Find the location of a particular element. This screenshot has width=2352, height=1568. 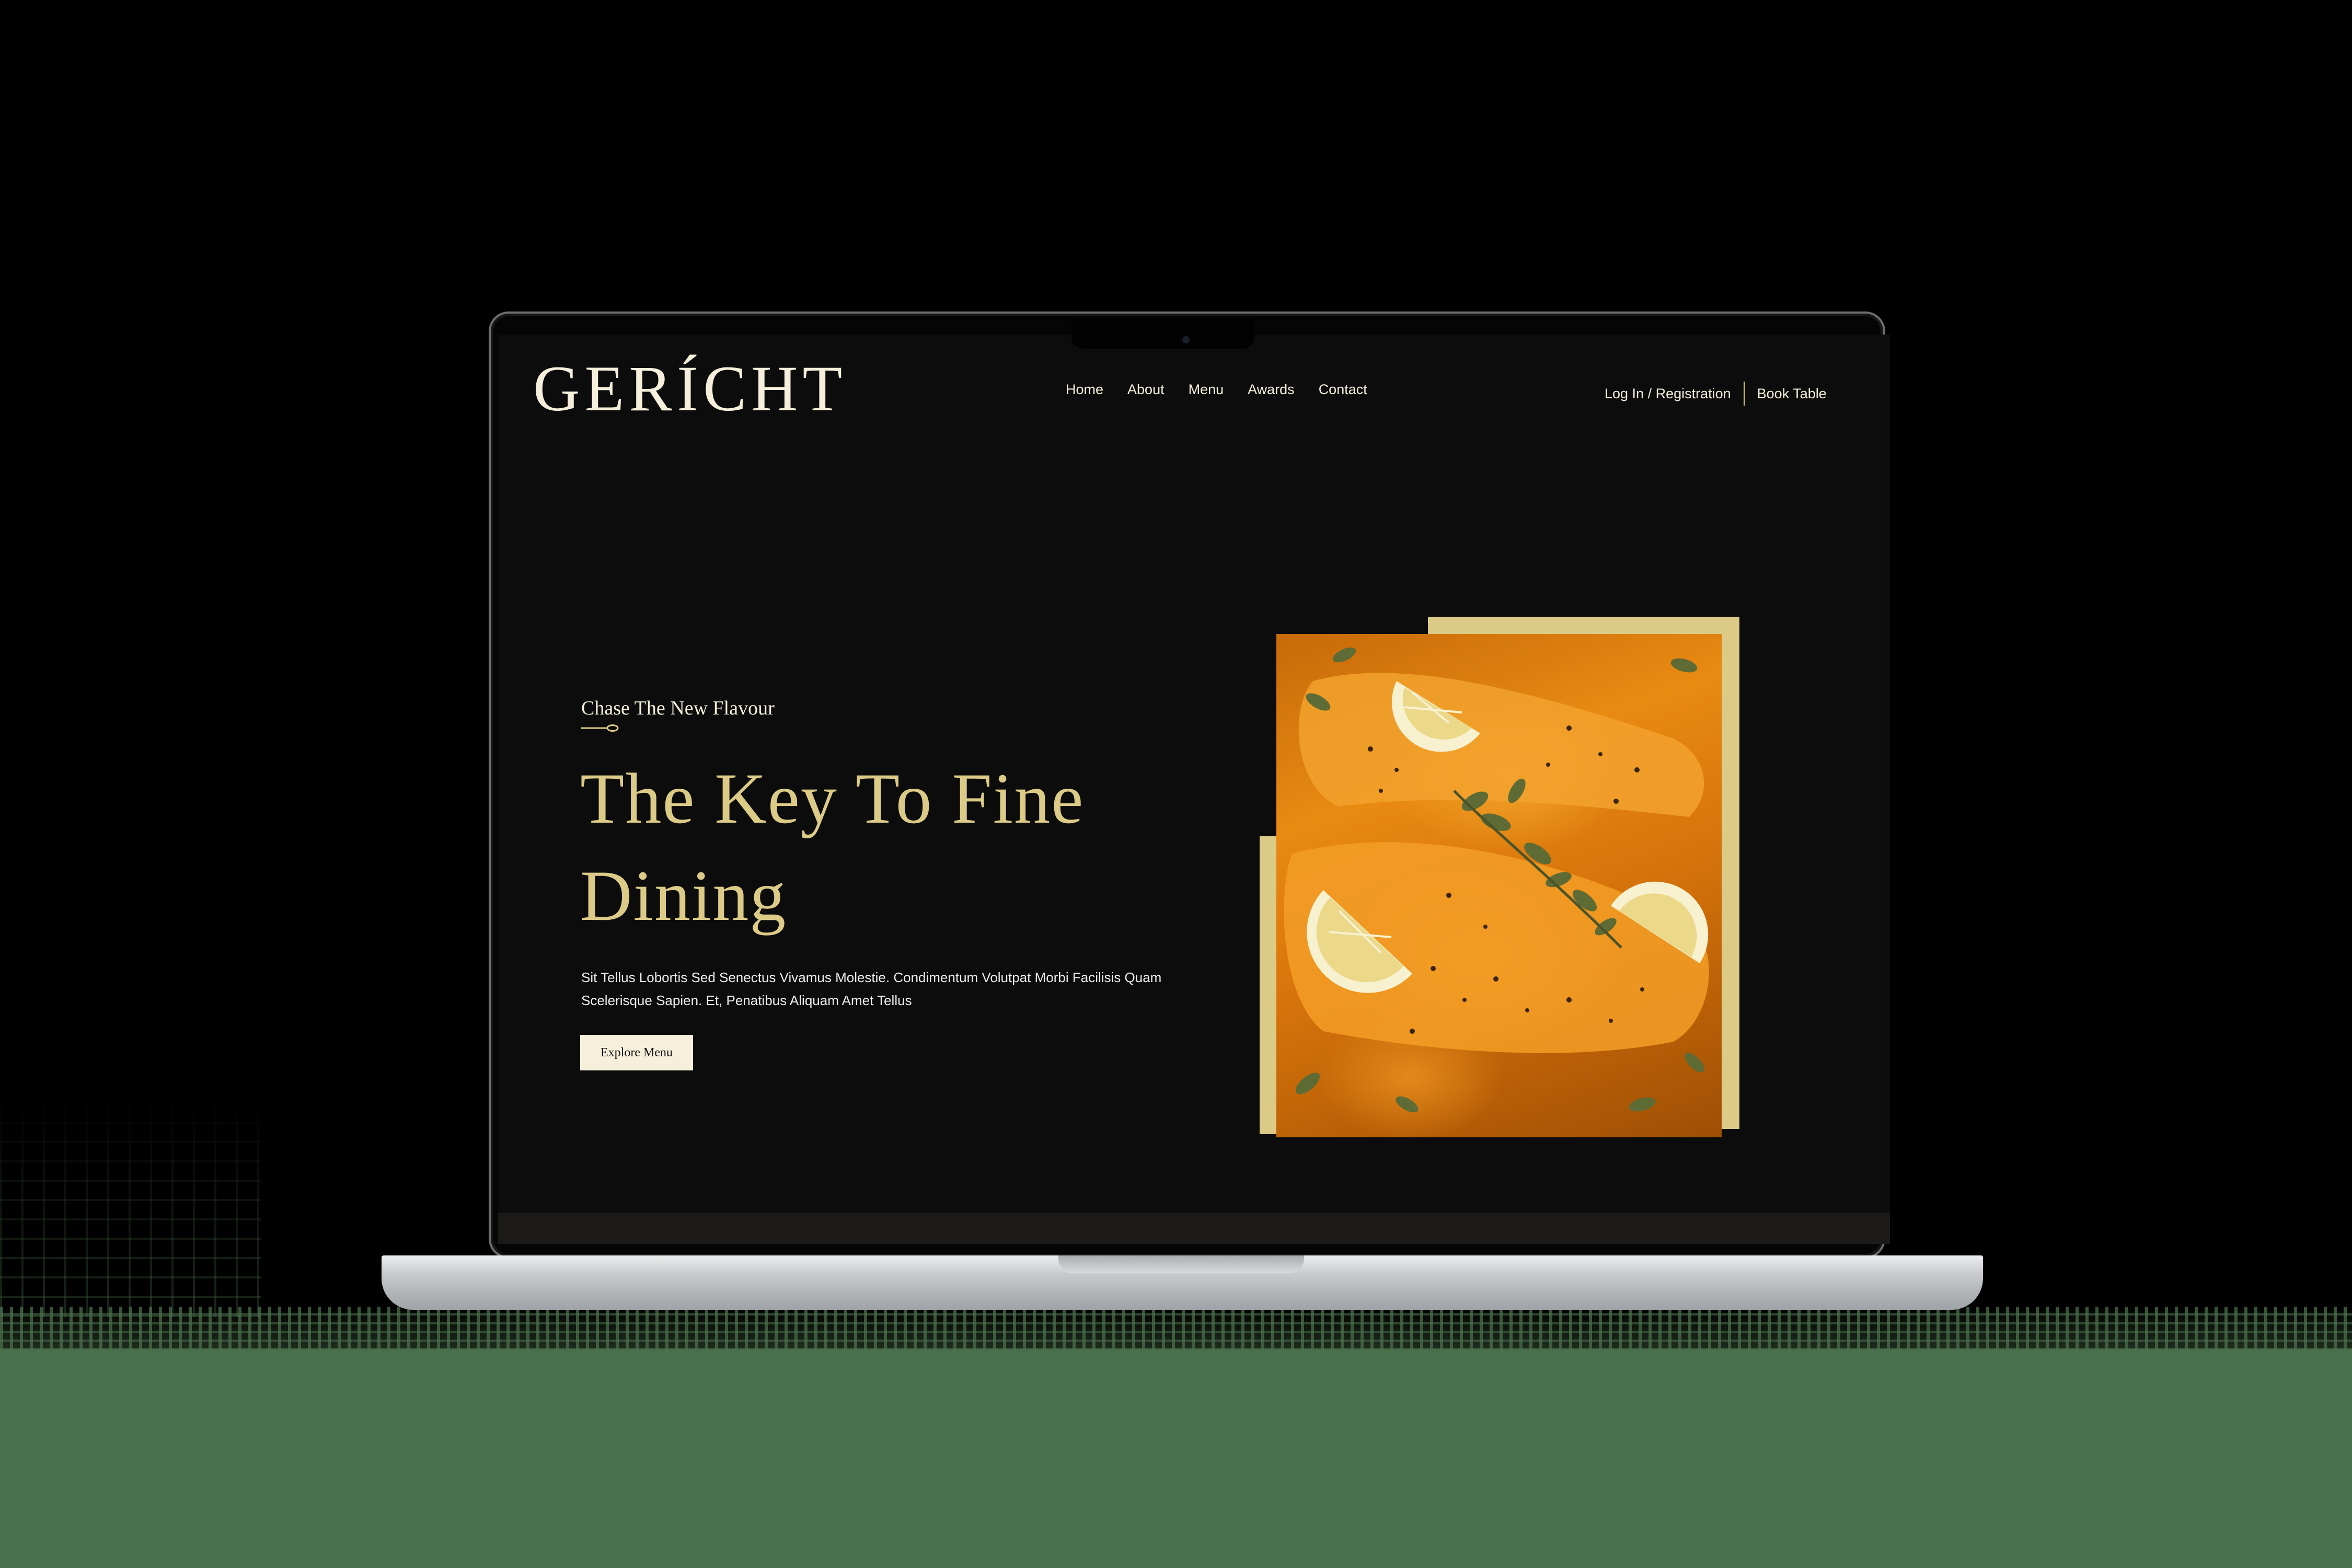

nav-awards-link: Awards is located at coordinates (1271, 390).